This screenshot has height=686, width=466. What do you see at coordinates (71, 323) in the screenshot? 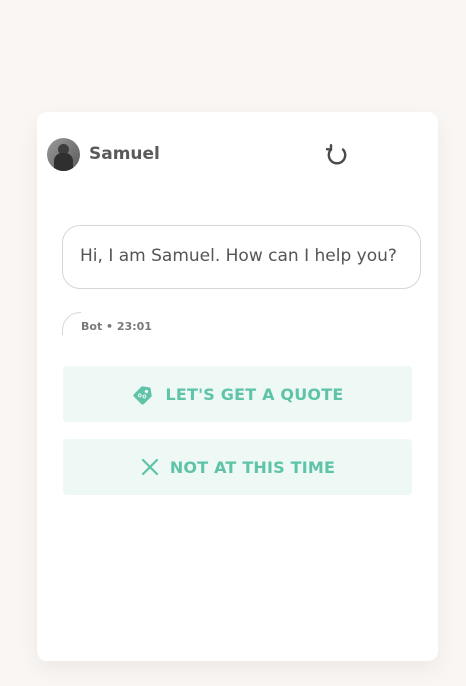
I see `bubble-tail` at bounding box center [71, 323].